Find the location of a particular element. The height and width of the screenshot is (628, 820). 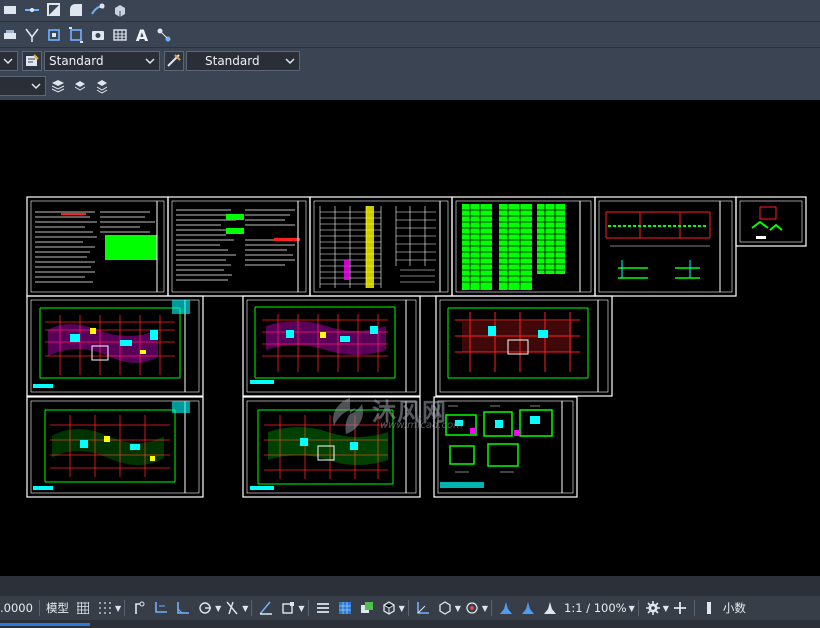

status-bar: .0000 模型 ▼ ▼ ▼ ▼ ▼ ▼ ▼ 1:1 / 100% ▼ ▼ 小数 is located at coordinates (410, 608).